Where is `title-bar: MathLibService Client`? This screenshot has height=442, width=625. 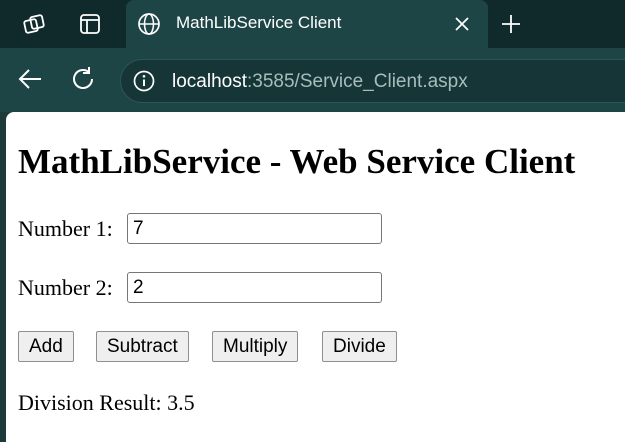
title-bar: MathLibService Client is located at coordinates (312, 24).